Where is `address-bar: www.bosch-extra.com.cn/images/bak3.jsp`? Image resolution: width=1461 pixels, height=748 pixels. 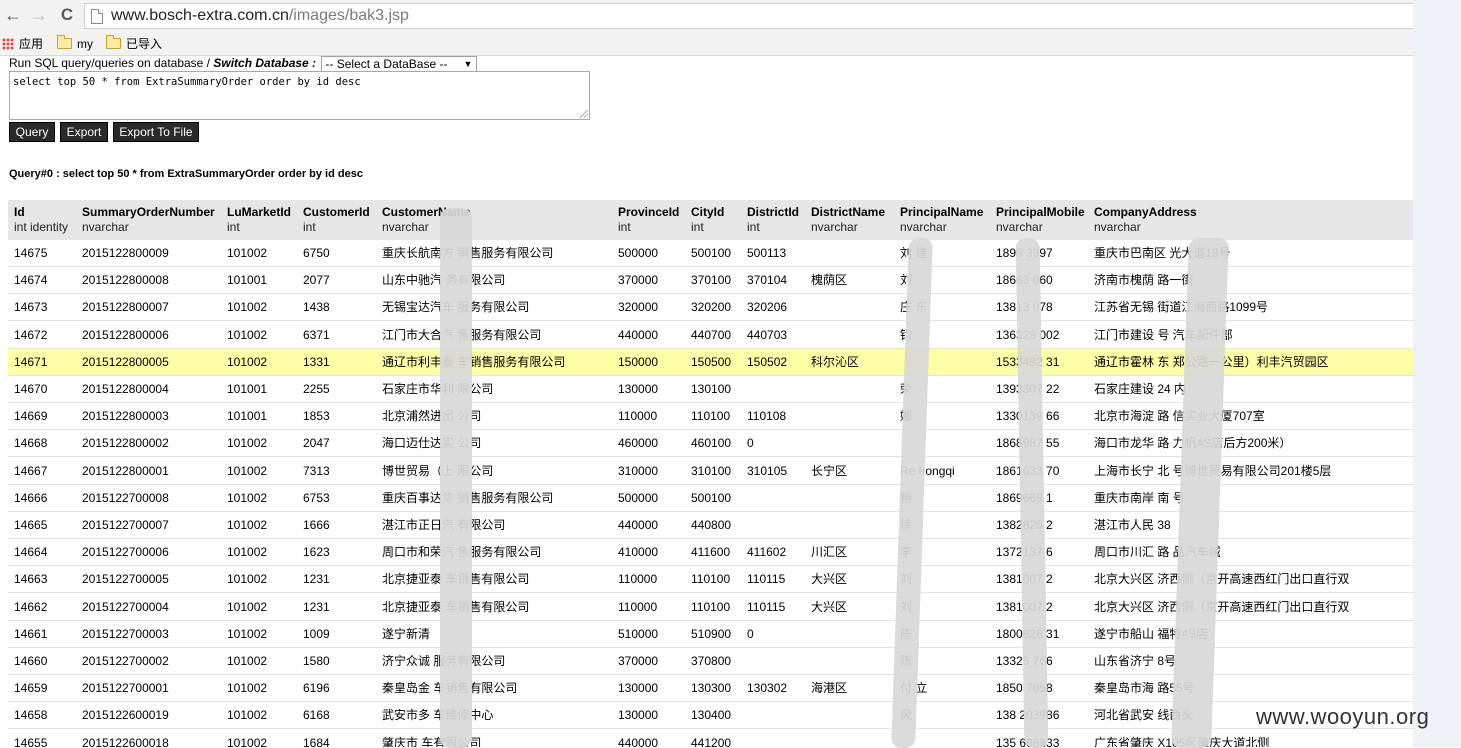
address-bar: www.bosch-extra.com.cn/images/bak3.jsp is located at coordinates (748, 16).